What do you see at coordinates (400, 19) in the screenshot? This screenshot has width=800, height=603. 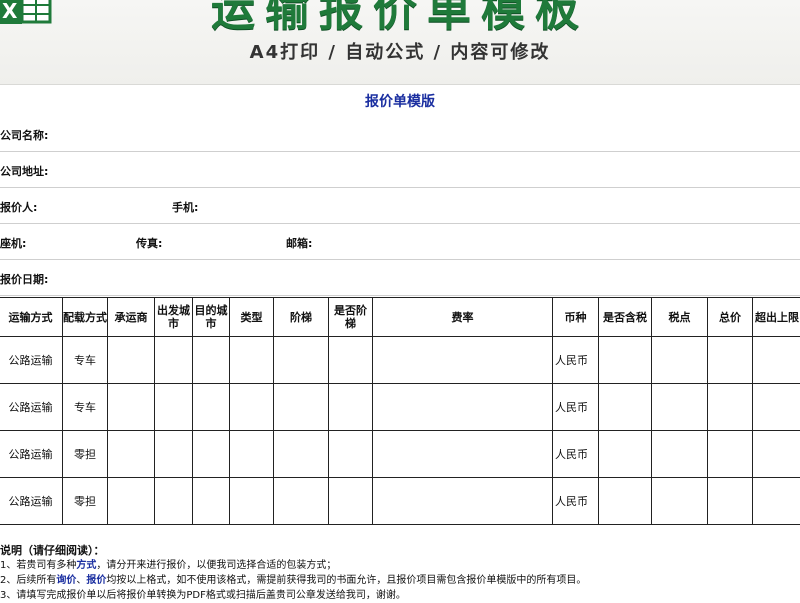 I see `banner-title: 运输报价单模板` at bounding box center [400, 19].